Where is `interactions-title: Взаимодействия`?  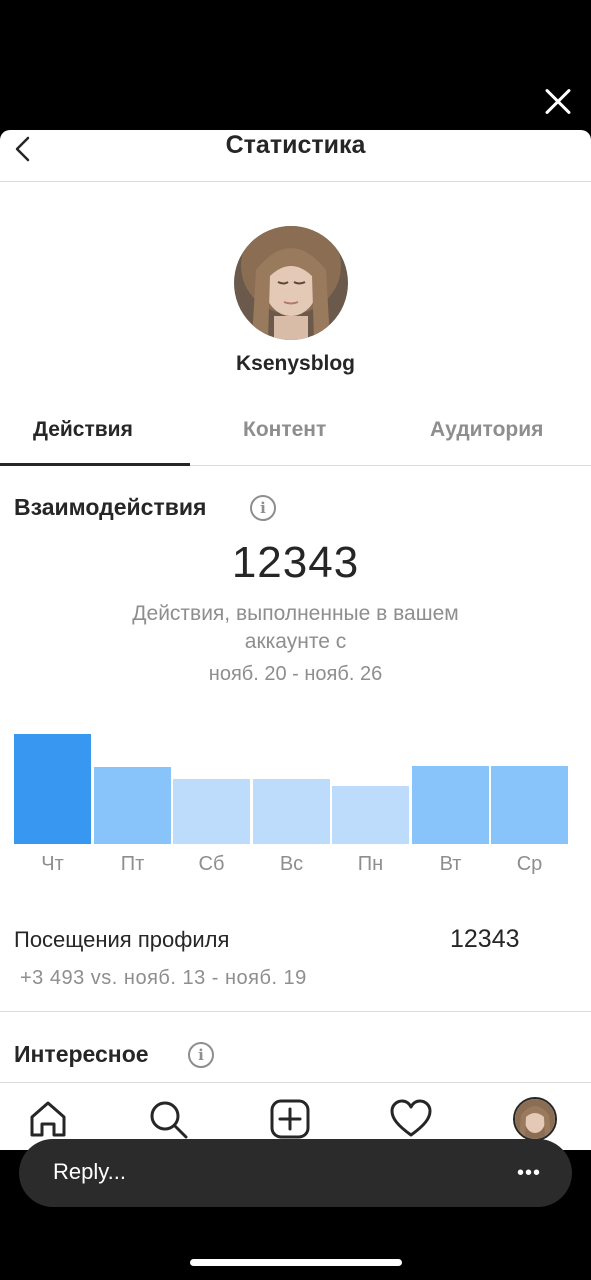
interactions-title: Взаимодействия is located at coordinates (110, 507).